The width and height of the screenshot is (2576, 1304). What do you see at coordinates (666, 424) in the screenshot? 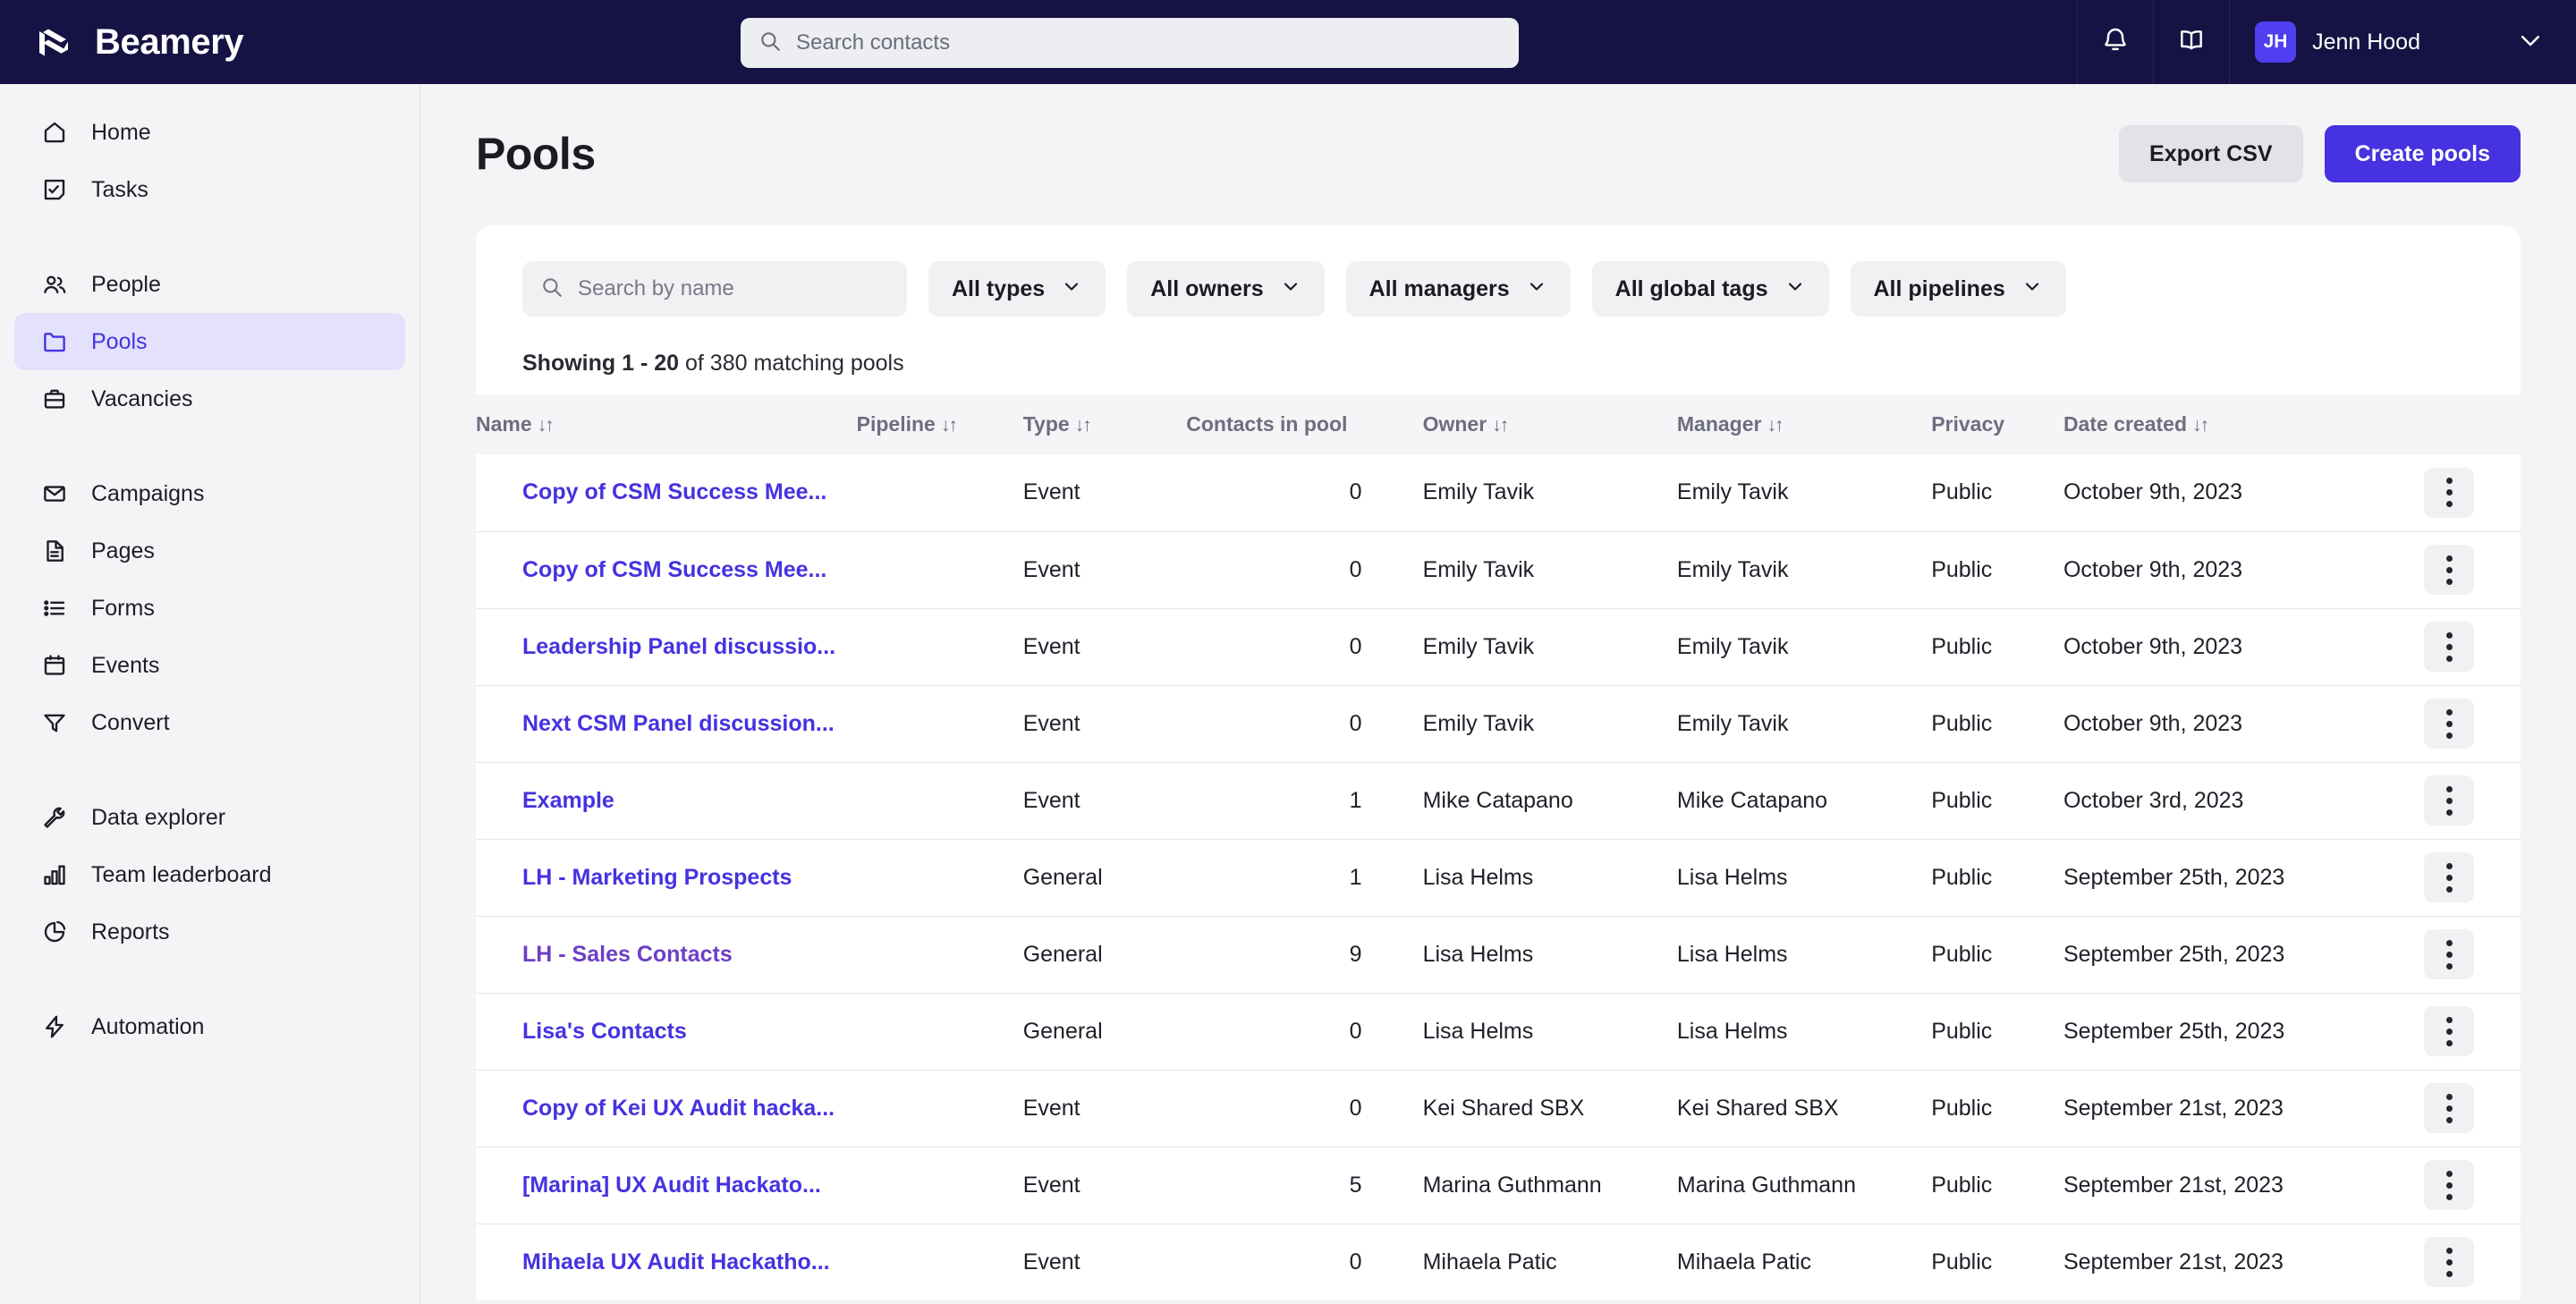
I see `column-header-name: Name ↓↑` at bounding box center [666, 424].